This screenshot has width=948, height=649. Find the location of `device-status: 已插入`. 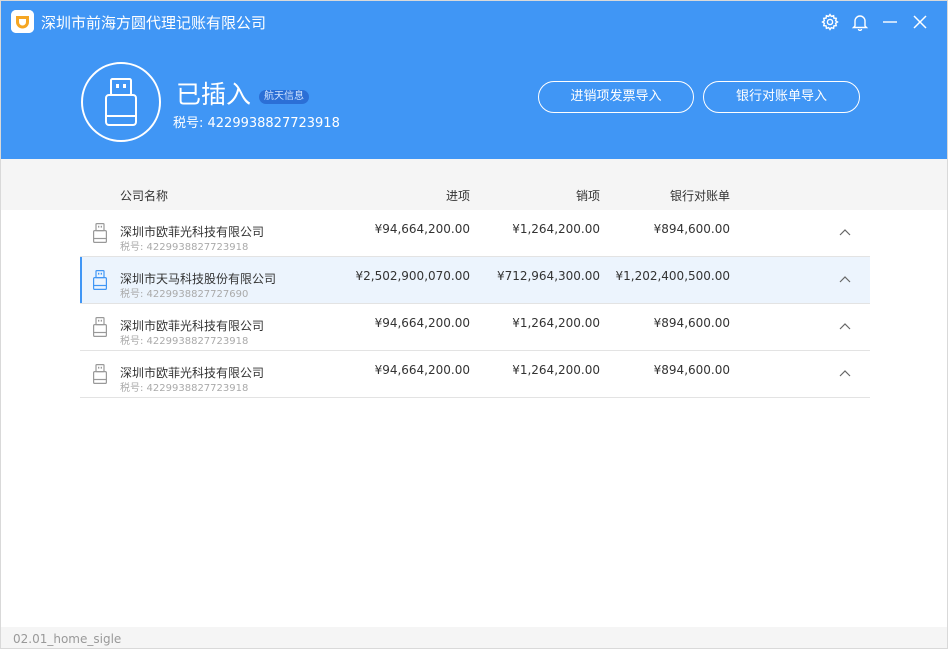

device-status: 已插入 is located at coordinates (214, 94).